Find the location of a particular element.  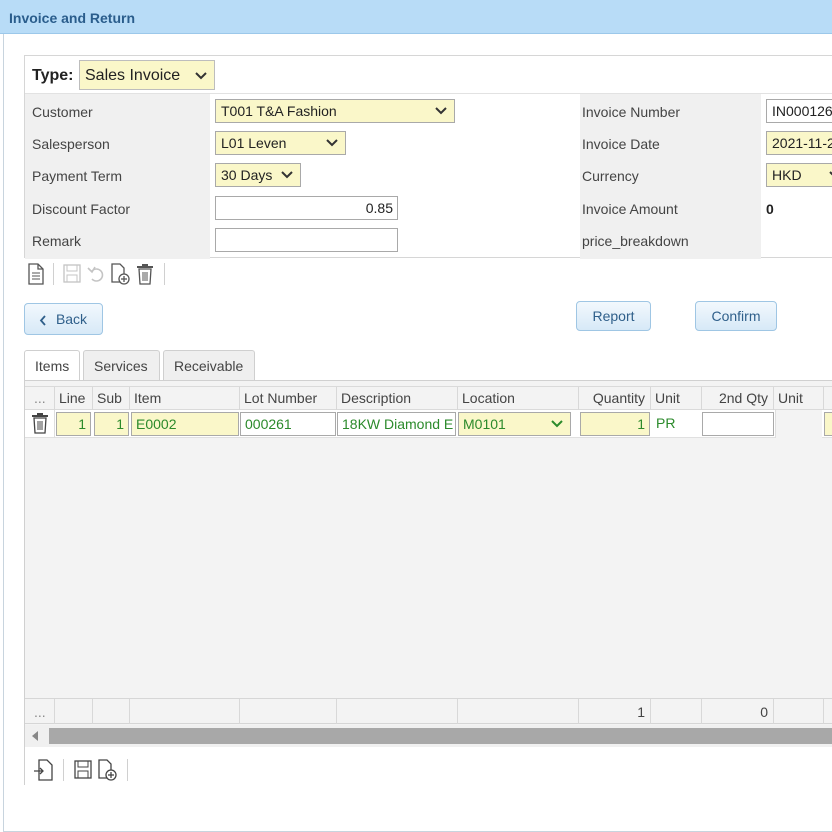

location-select: M0101 is located at coordinates (514, 424).